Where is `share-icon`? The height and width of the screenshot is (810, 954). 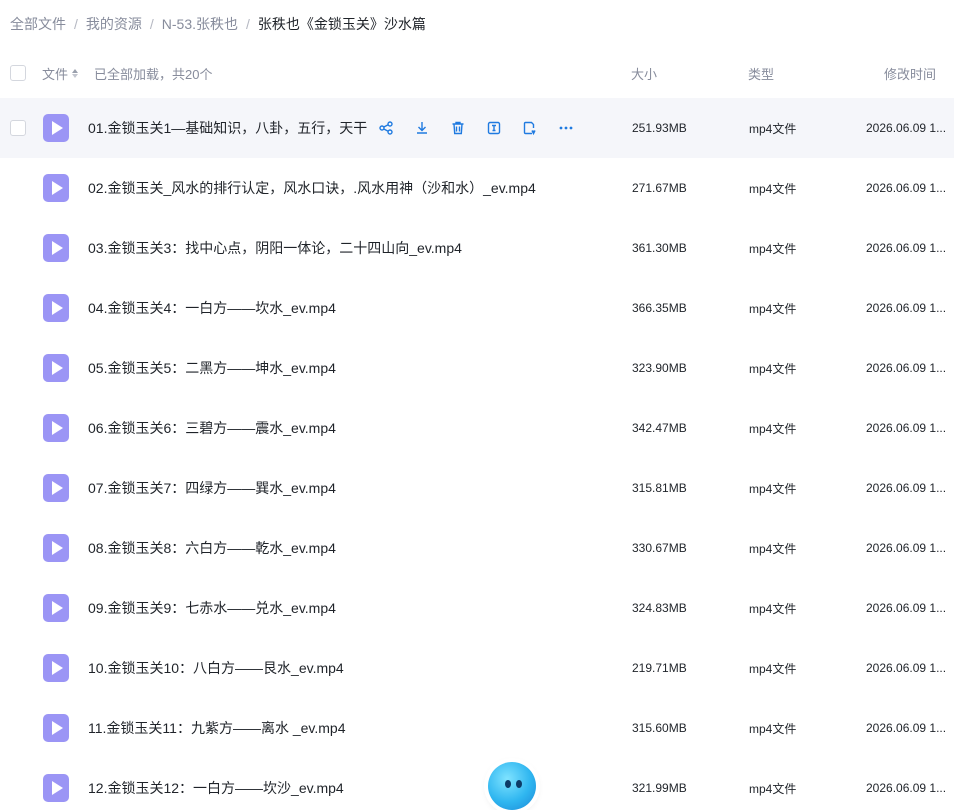 share-icon is located at coordinates (386, 128).